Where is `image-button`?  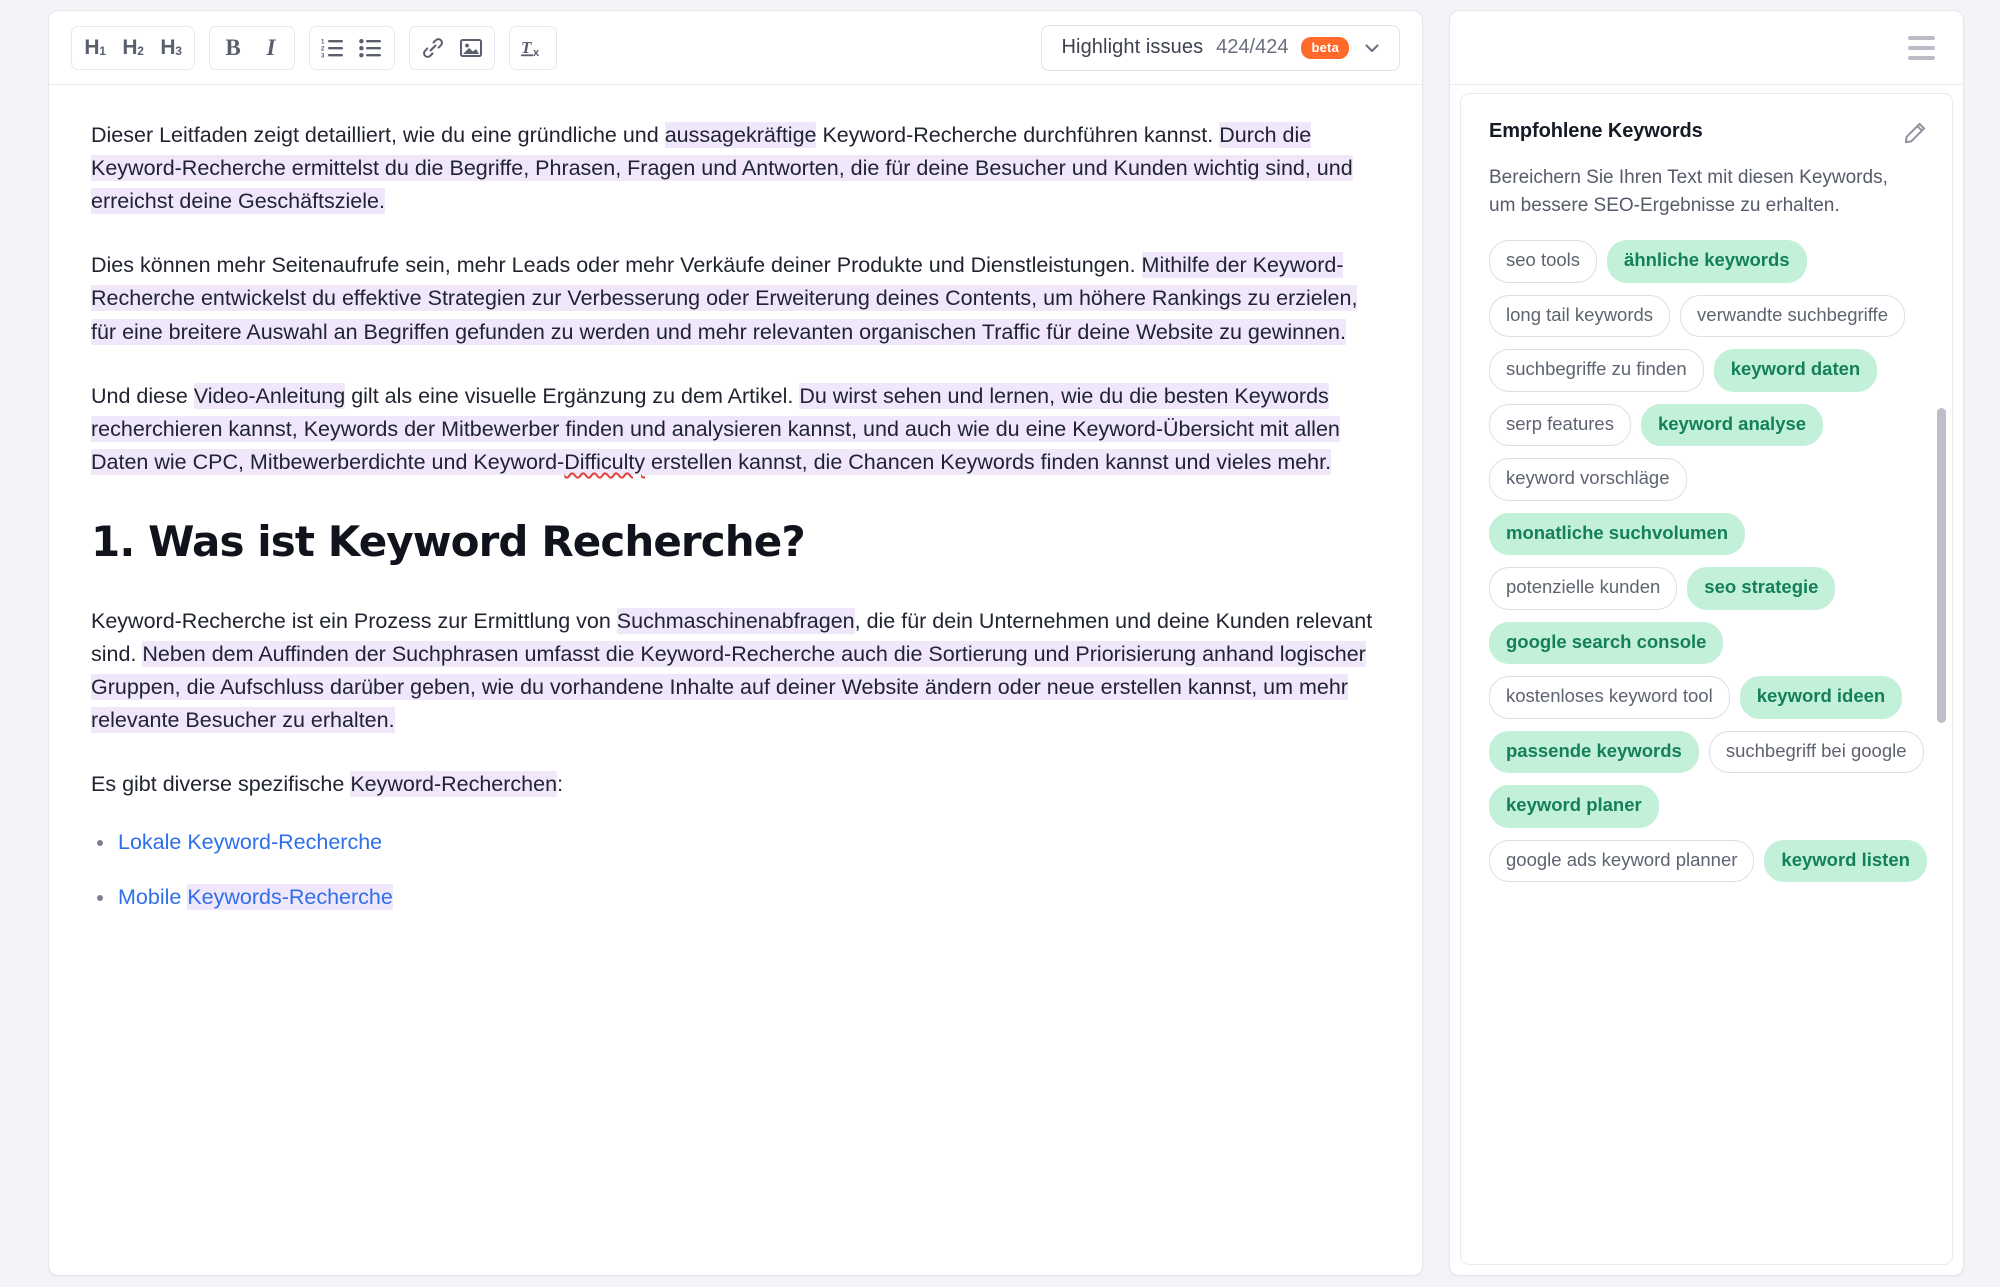 image-button is located at coordinates (471, 48).